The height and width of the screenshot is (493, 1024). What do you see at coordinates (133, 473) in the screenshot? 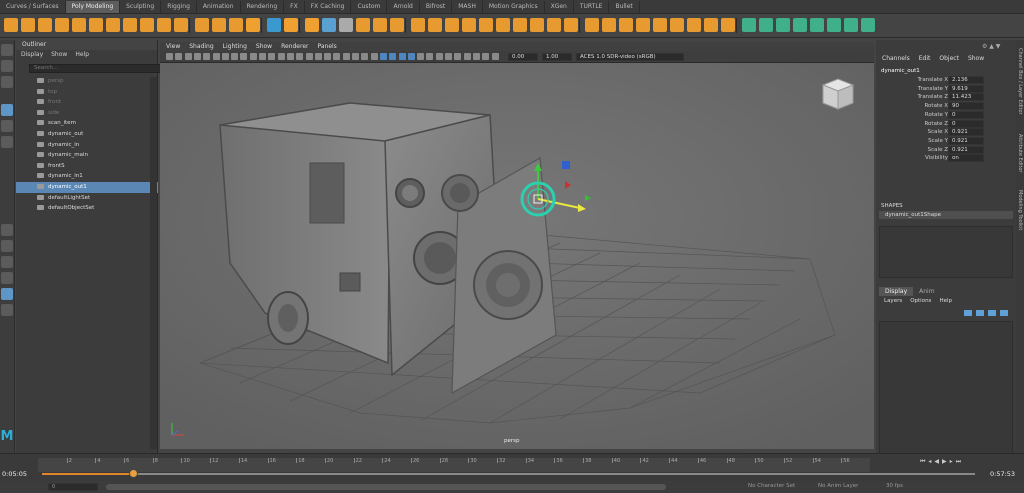
I see `timeline-playhead` at bounding box center [133, 473].